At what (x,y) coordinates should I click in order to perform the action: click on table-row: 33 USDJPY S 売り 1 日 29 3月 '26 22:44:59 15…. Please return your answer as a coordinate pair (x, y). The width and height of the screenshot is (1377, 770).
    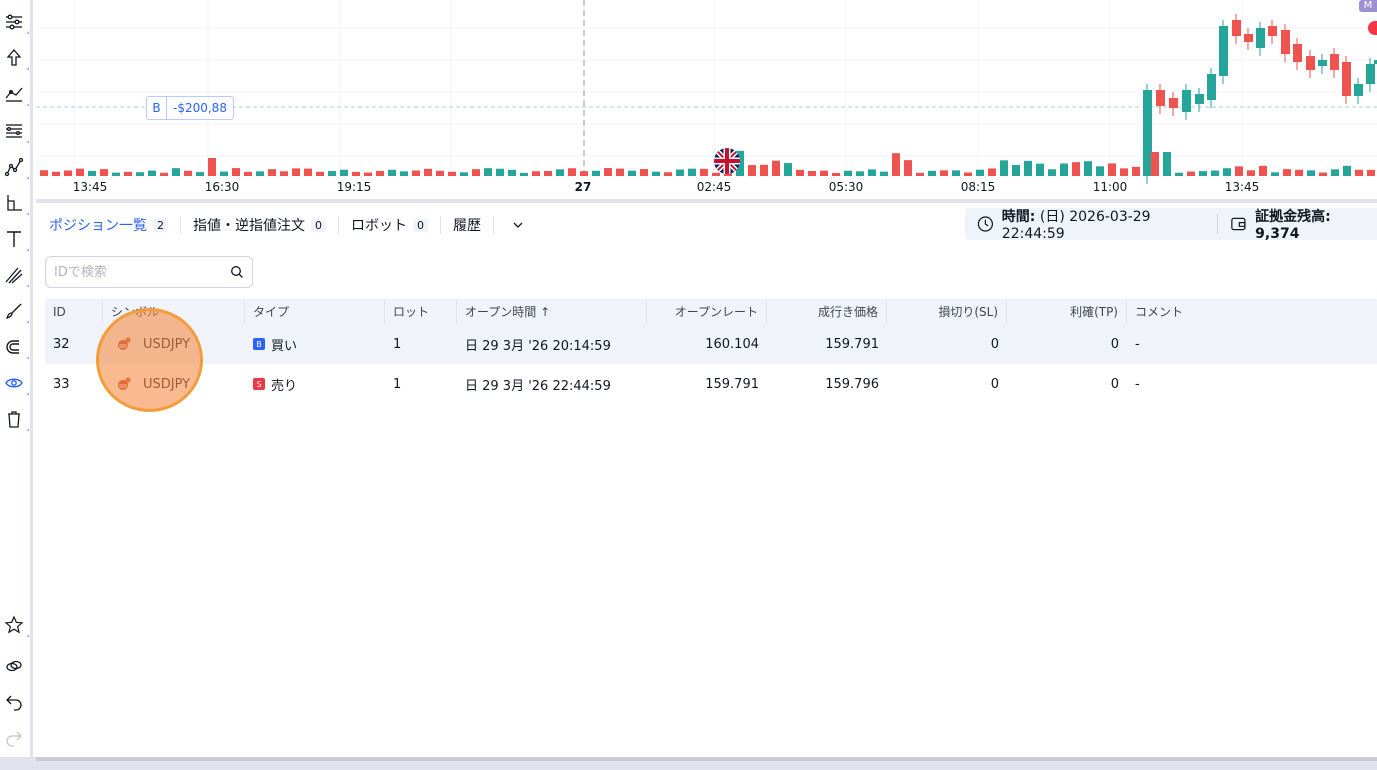
    Looking at the image, I should click on (711, 384).